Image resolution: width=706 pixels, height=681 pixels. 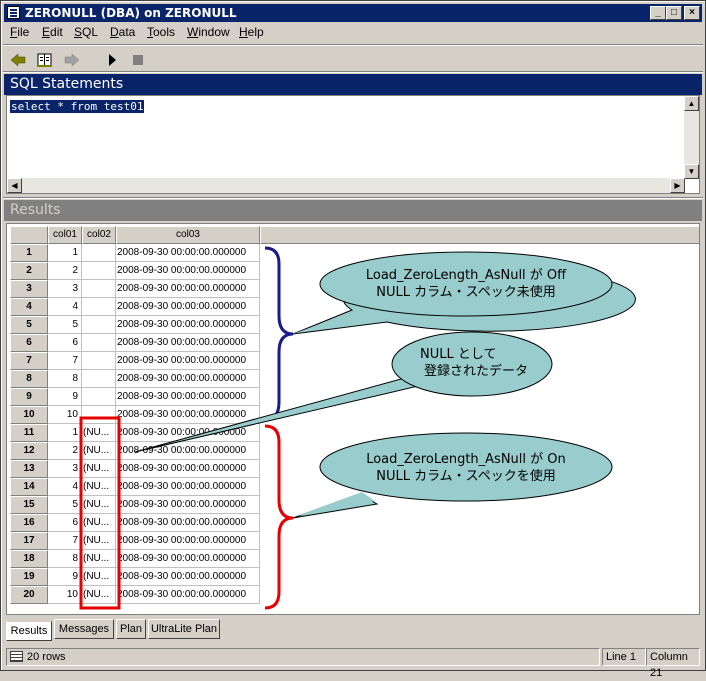 I want to click on title-bar: ZERONULL (DBA) on ZERONULL _ □ ×, so click(x=353, y=13).